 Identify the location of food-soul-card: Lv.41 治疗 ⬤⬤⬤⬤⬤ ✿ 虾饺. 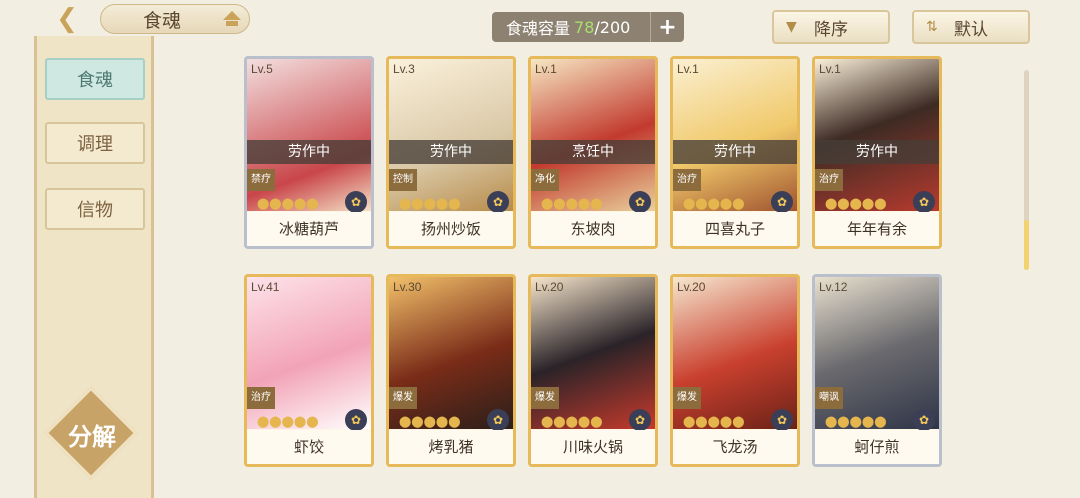
(309, 370).